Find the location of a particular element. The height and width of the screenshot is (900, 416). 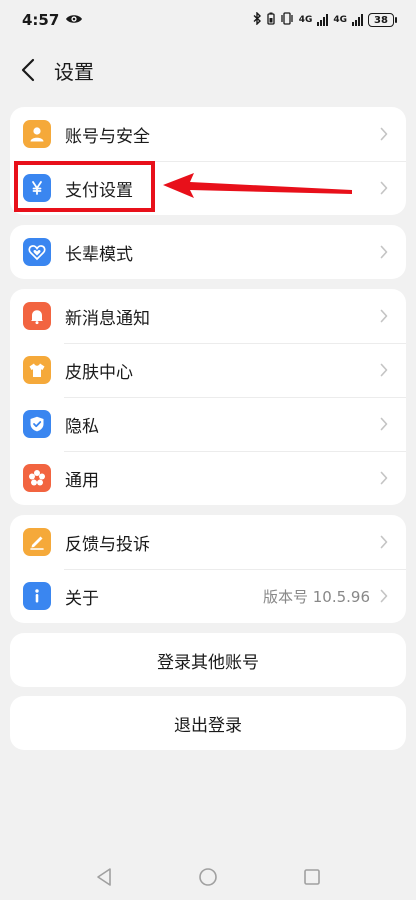

back-button is located at coordinates (28, 70).